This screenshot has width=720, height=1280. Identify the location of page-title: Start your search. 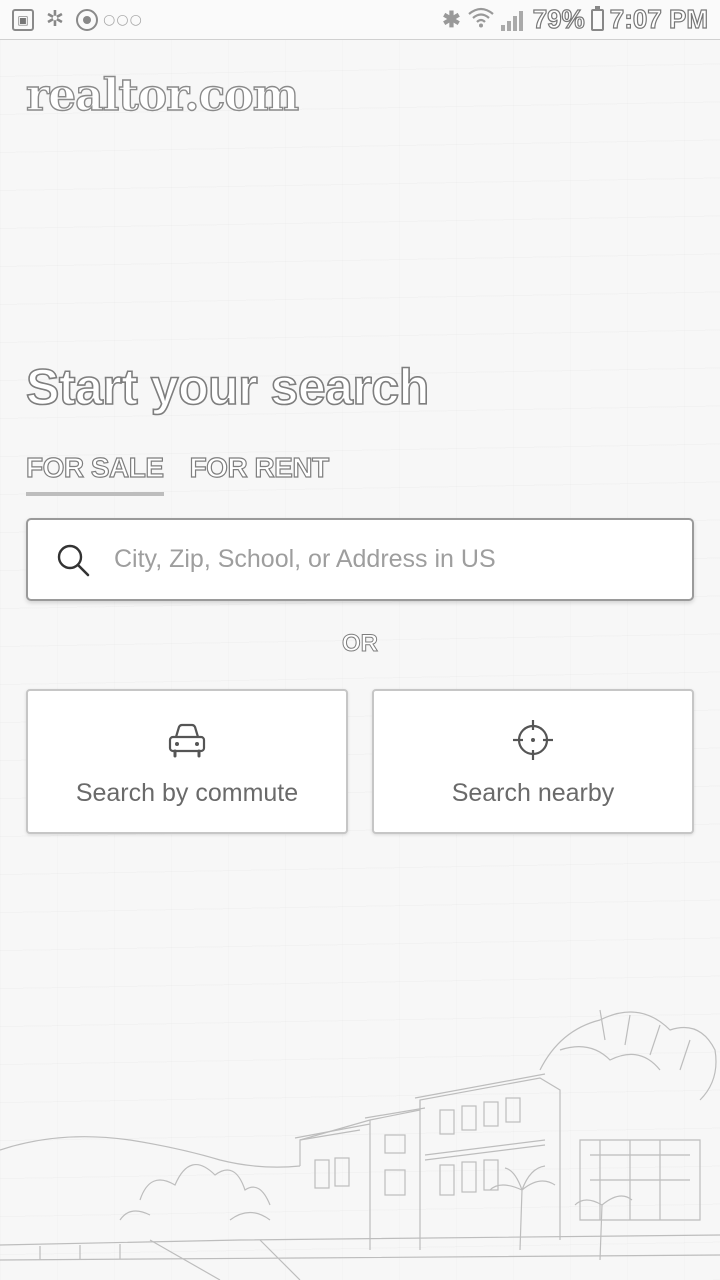
(227, 387).